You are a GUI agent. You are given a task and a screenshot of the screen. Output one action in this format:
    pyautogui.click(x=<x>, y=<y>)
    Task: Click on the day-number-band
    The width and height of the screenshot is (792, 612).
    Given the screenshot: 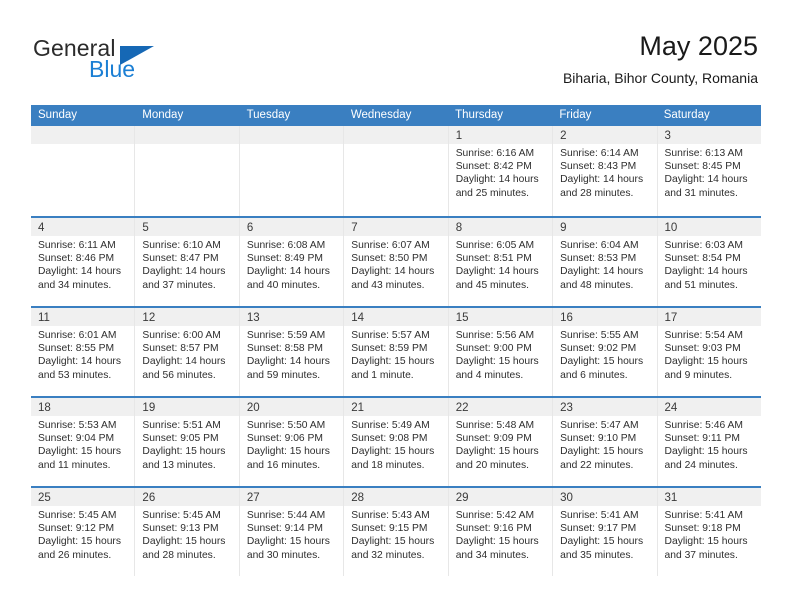 What is the action you would take?
    pyautogui.click(x=396, y=135)
    